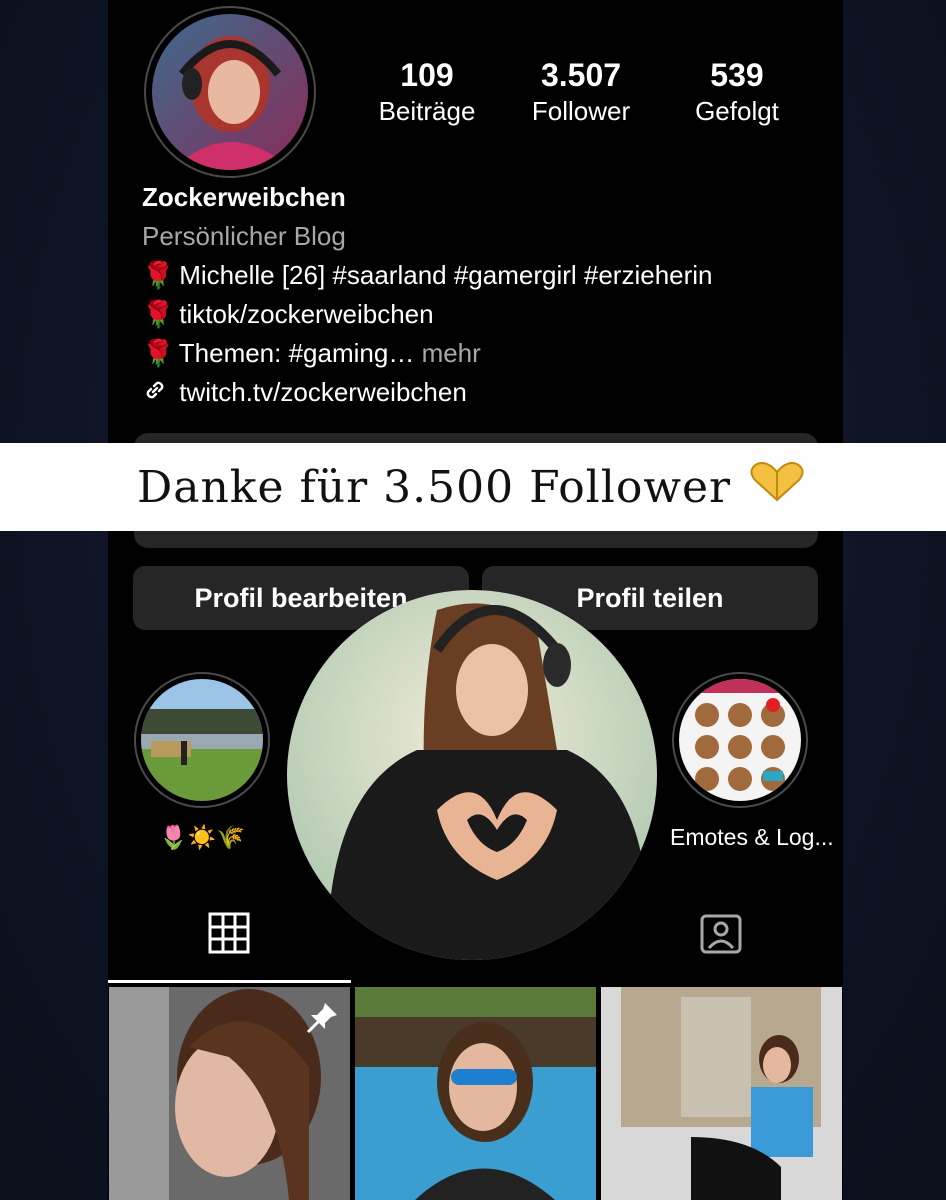 This screenshot has width=946, height=1200. I want to click on heart-hands-icon, so click(777, 487).